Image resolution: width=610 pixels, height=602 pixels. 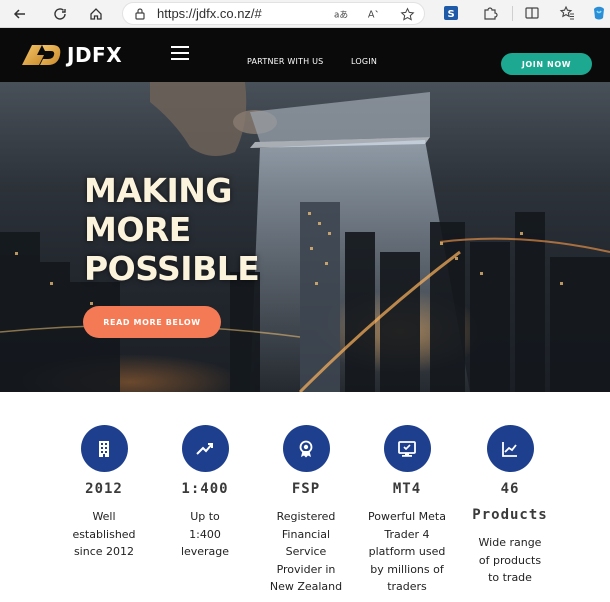 What do you see at coordinates (364, 61) in the screenshot?
I see `nav-login: LOGIN` at bounding box center [364, 61].